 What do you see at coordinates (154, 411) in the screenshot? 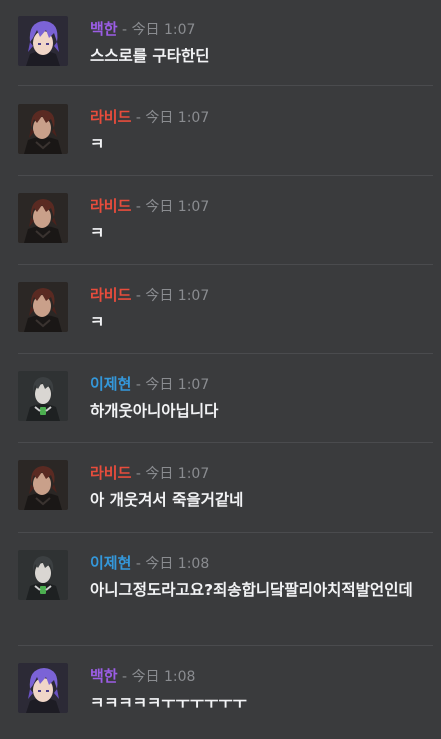
I see `message-text: 하개웃아니아닙니다` at bounding box center [154, 411].